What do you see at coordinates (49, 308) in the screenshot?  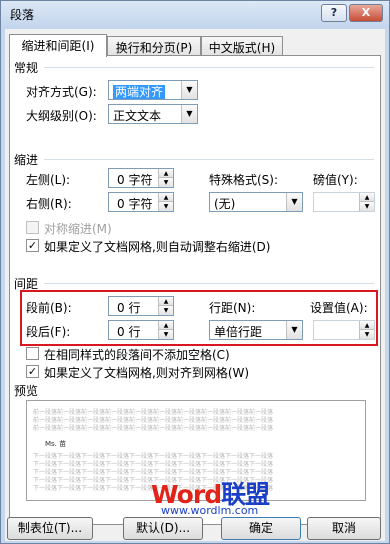 I see `space-before-label: 段前(B):` at bounding box center [49, 308].